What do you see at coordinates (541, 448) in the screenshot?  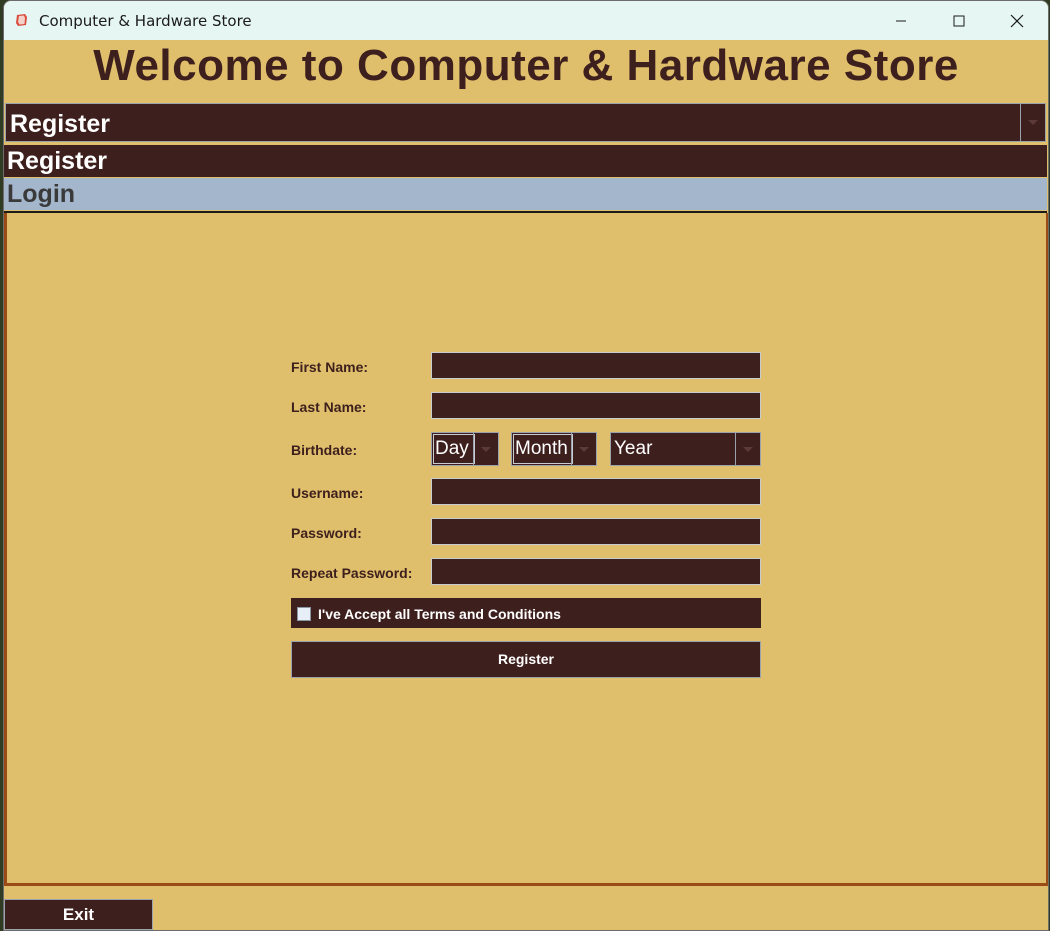 I see `month-select-value: Month` at bounding box center [541, 448].